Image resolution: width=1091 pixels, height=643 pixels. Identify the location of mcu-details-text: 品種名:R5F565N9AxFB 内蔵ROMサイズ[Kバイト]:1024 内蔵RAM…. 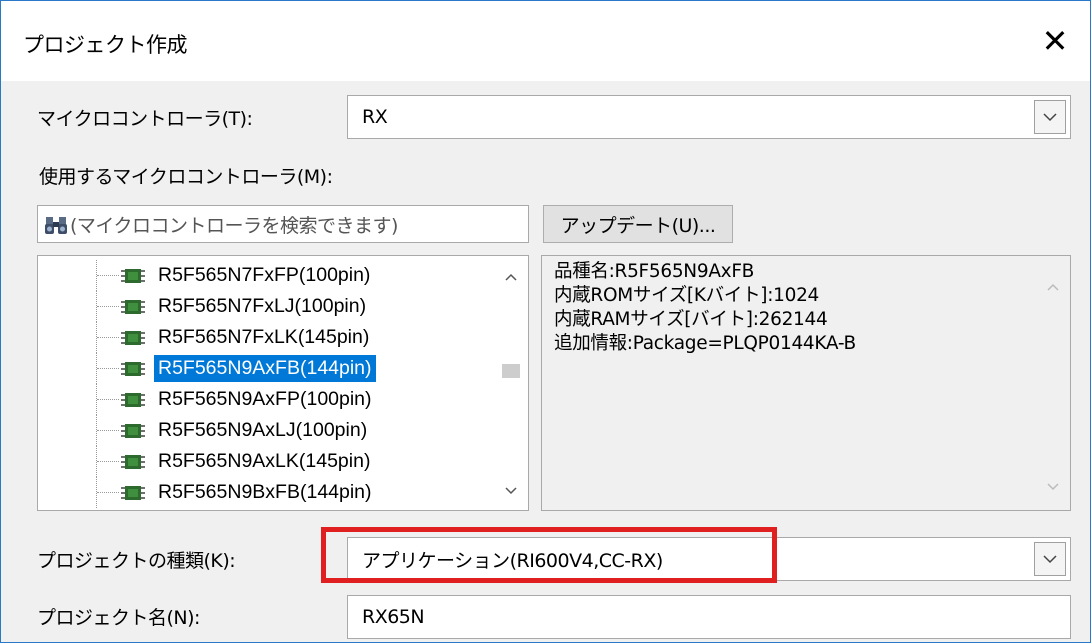
(705, 308).